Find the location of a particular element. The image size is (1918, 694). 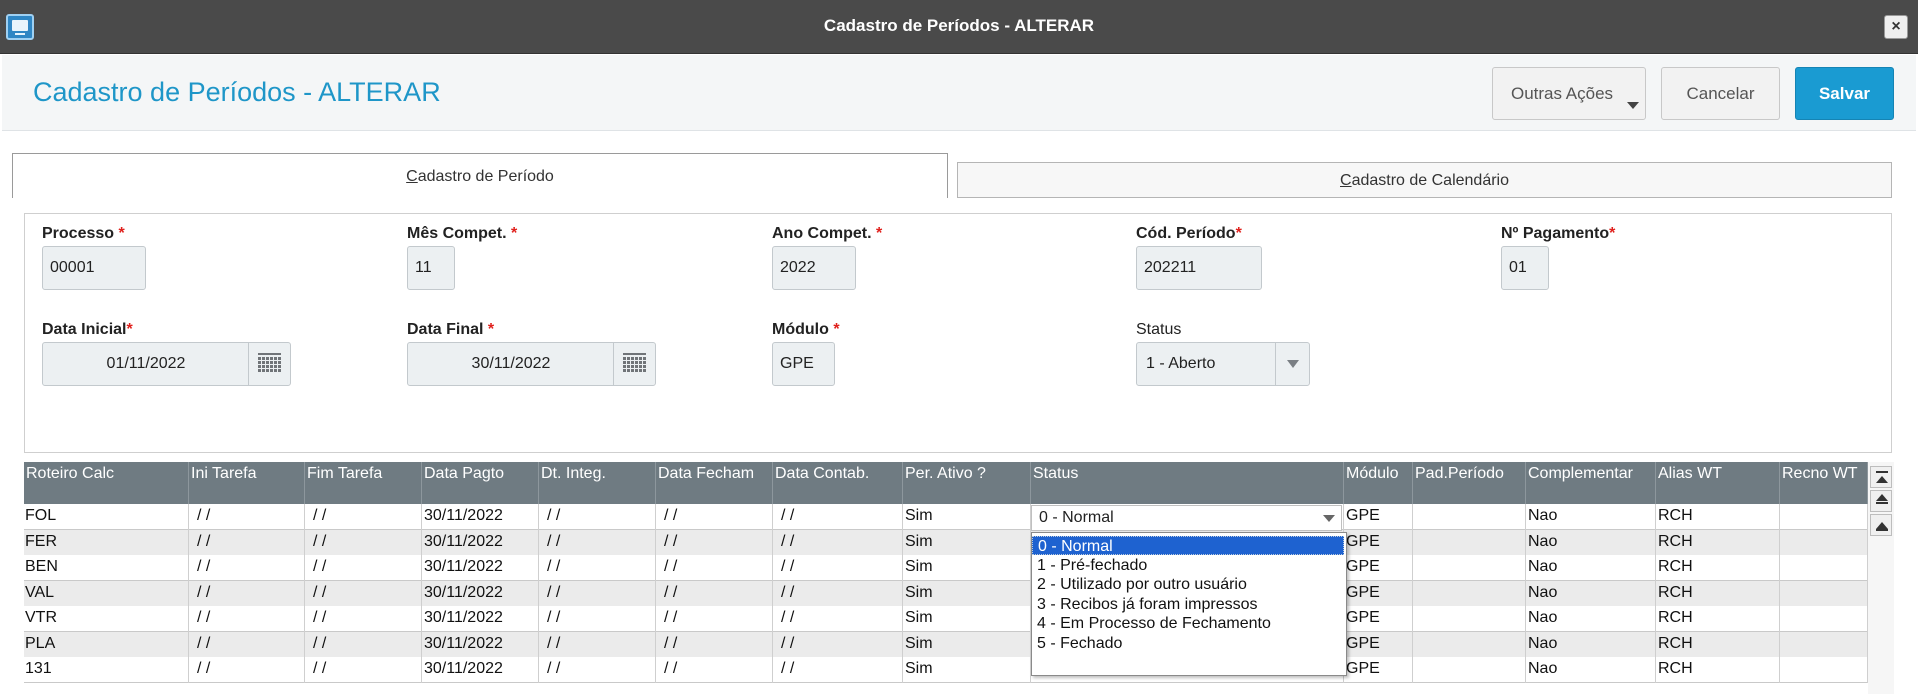

grid-column-header: Data Contab. is located at coordinates (838, 483).